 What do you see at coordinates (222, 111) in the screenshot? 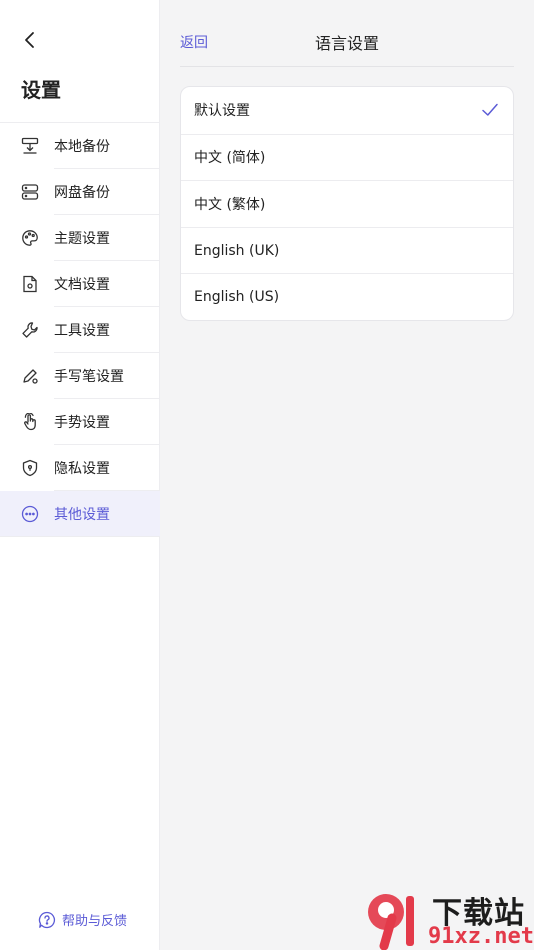
I see `language-option-label: 默认设置` at bounding box center [222, 111].